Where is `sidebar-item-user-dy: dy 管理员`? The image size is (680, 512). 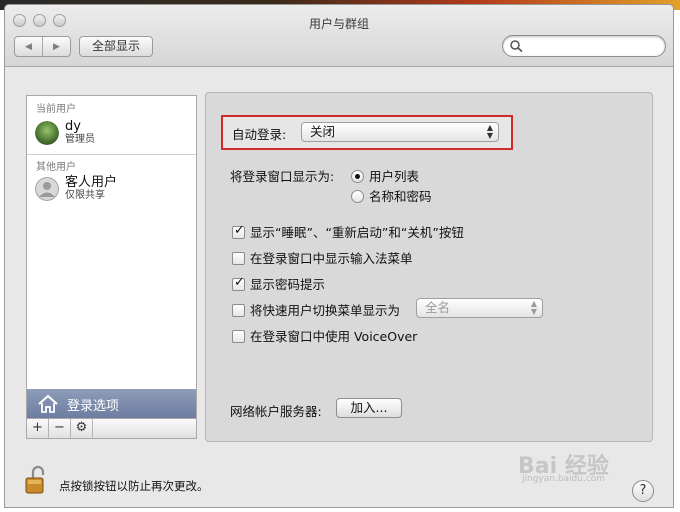 sidebar-item-user-dy: dy 管理员 is located at coordinates (65, 133).